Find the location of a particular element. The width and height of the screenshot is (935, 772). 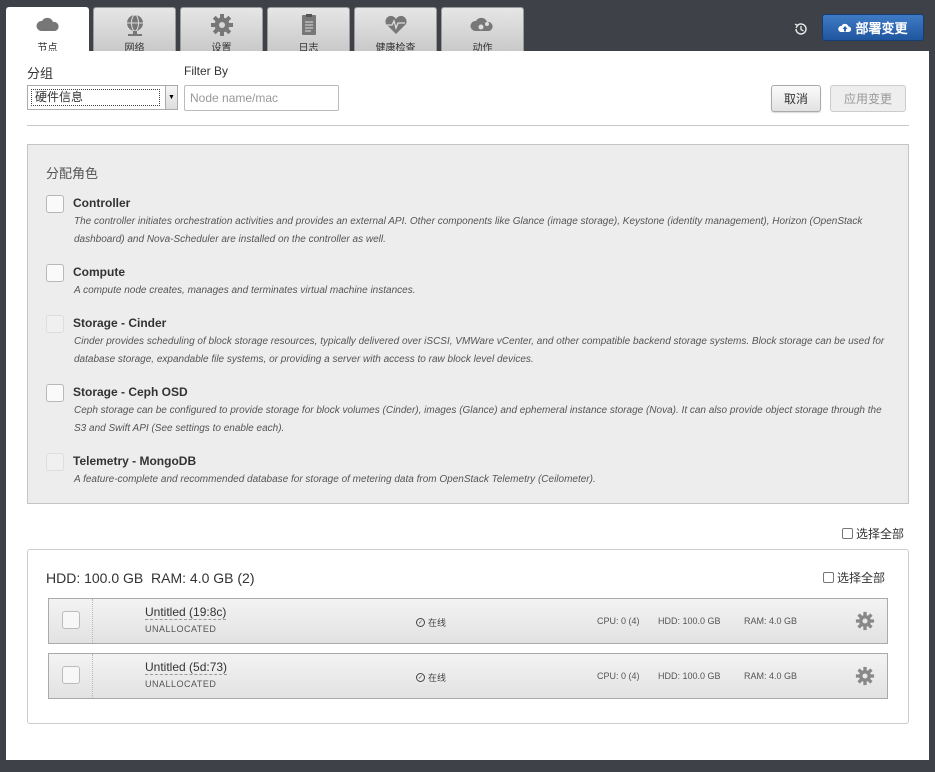

tab-healthcheck: 健康检查 is located at coordinates (395, 30).